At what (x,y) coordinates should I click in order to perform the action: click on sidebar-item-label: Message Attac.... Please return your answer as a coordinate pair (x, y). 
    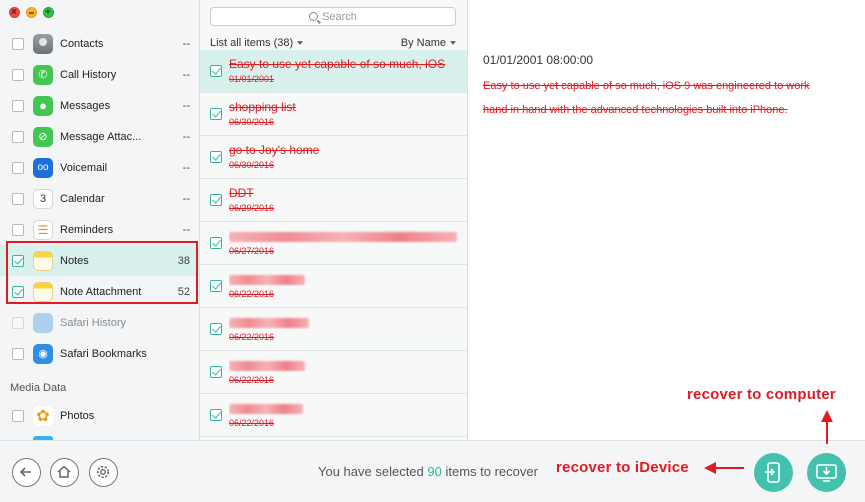
    Looking at the image, I should click on (101, 136).